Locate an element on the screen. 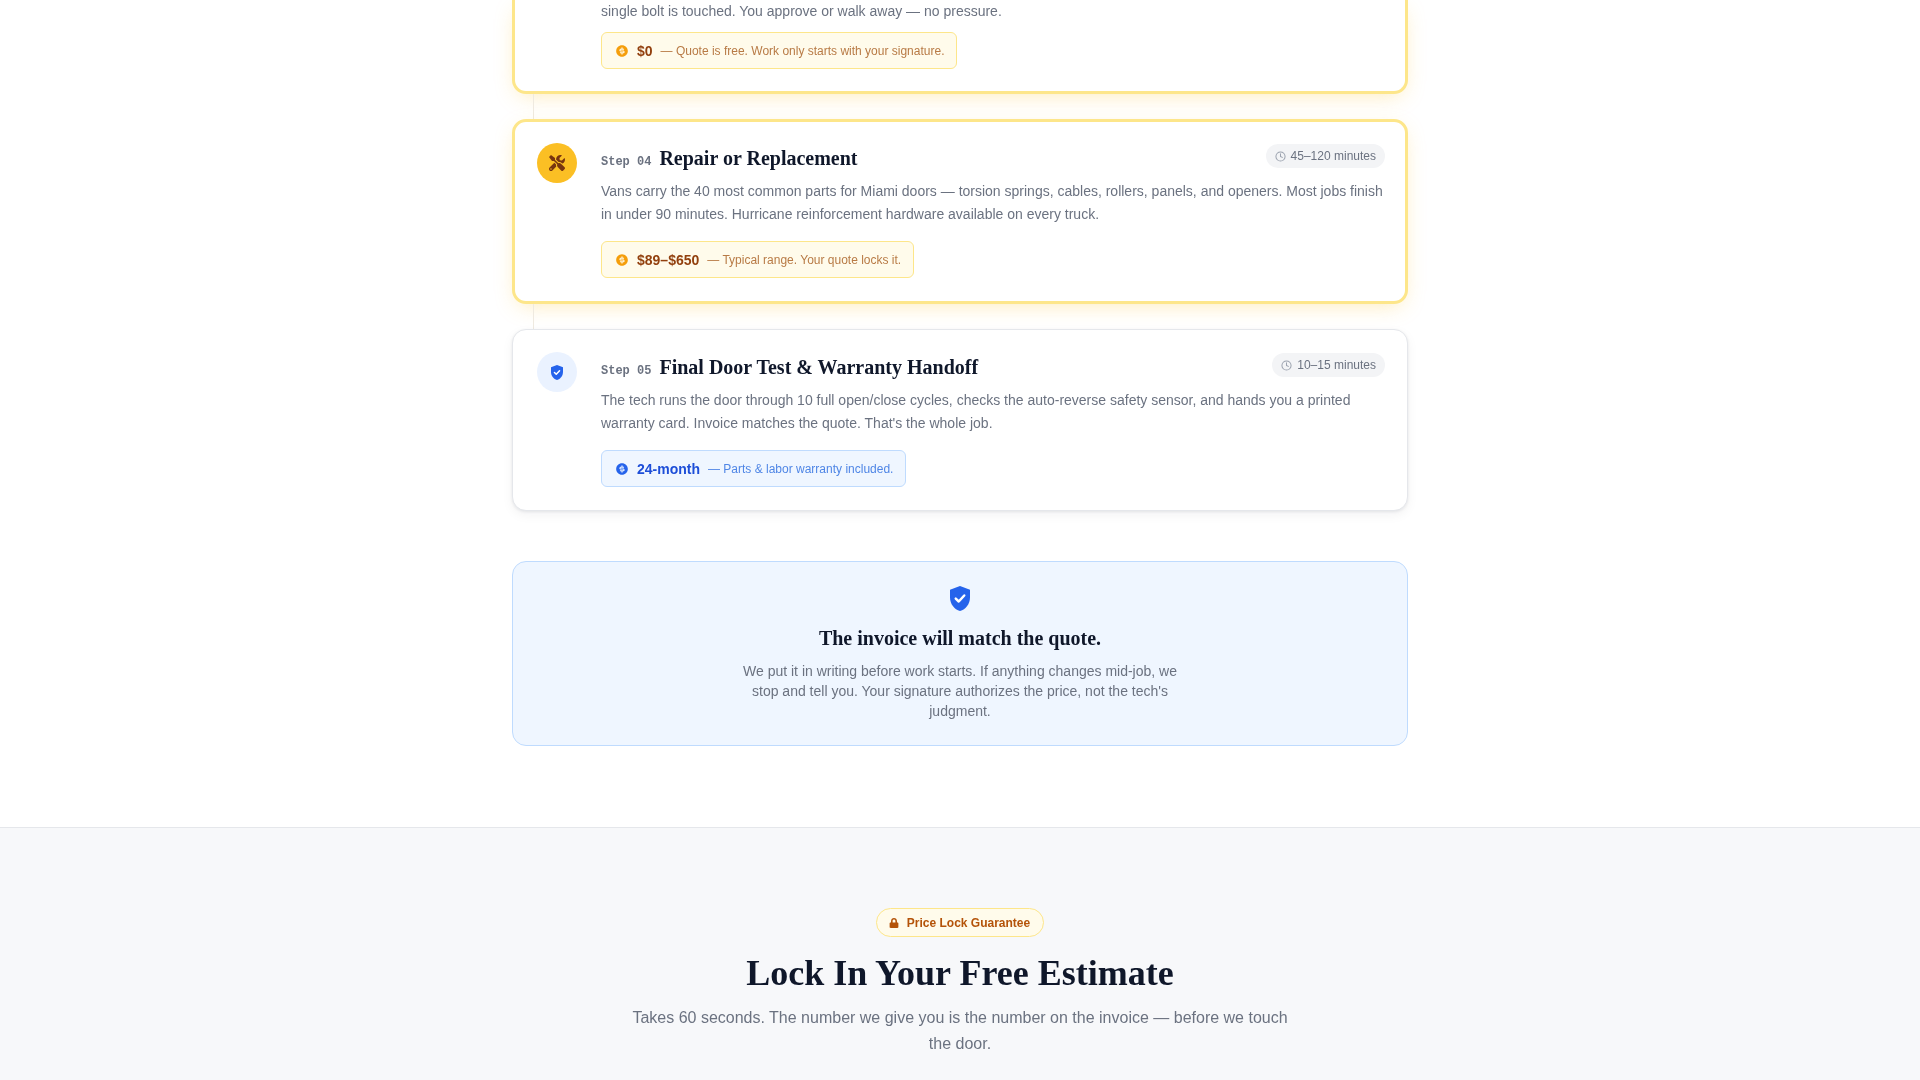  lock-icon is located at coordinates (893, 922).